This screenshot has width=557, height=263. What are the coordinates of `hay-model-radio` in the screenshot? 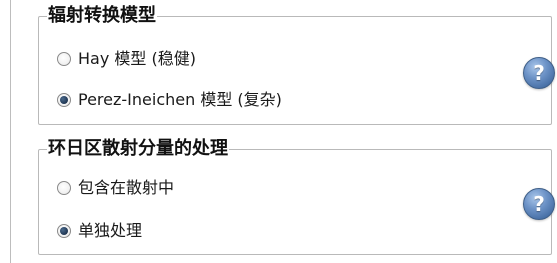 It's located at (64, 59).